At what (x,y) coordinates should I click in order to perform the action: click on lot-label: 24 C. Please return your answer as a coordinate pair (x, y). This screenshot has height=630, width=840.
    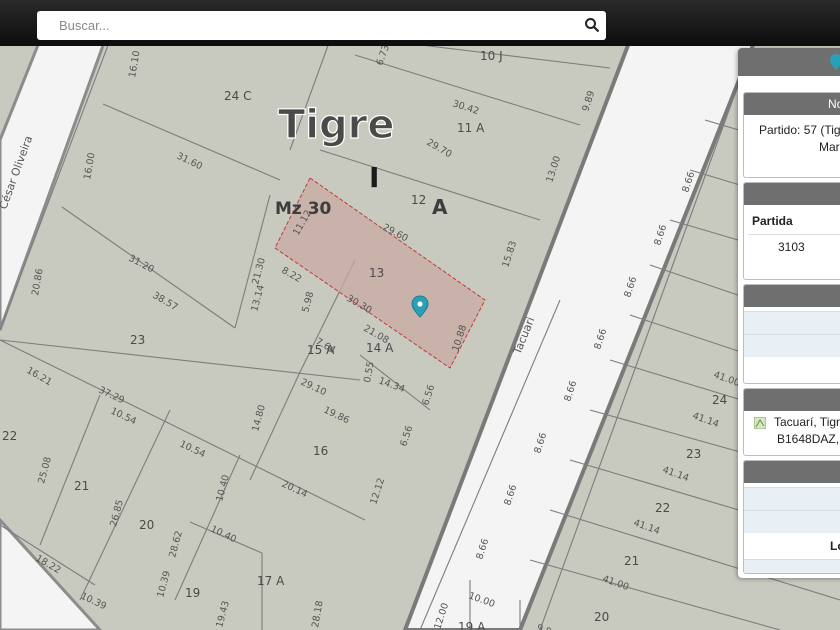
    Looking at the image, I should click on (237, 96).